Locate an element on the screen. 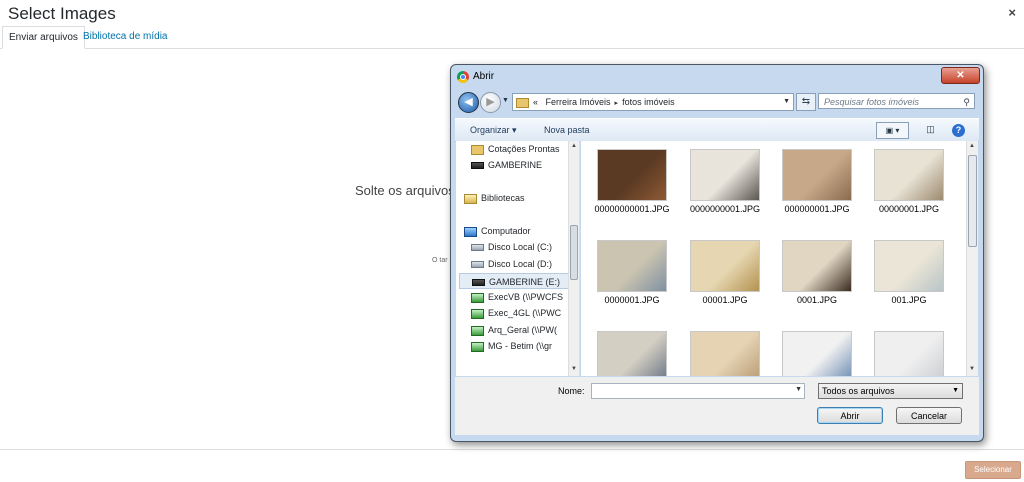 Image resolution: width=1024 pixels, height=482 pixels. back-arrow-icon: ◀ is located at coordinates (468, 102).